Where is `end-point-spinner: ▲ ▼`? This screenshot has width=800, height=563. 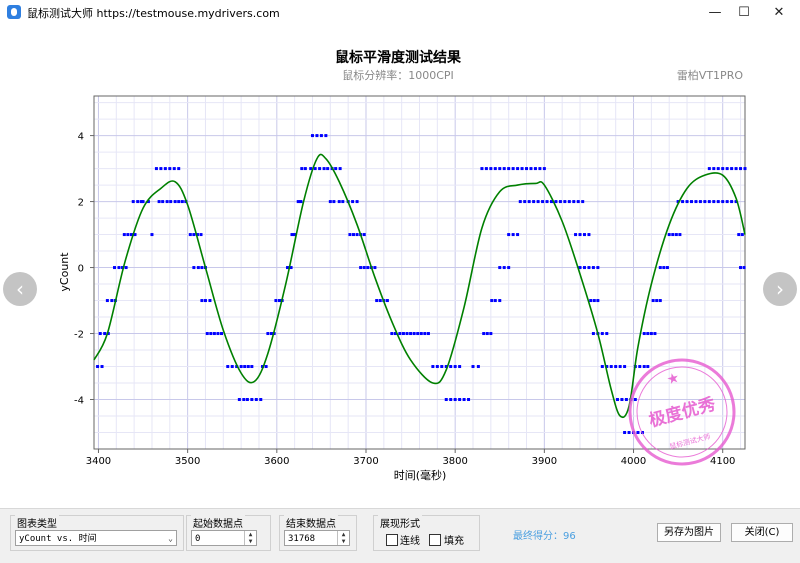 end-point-spinner: ▲ ▼ is located at coordinates (343, 538).